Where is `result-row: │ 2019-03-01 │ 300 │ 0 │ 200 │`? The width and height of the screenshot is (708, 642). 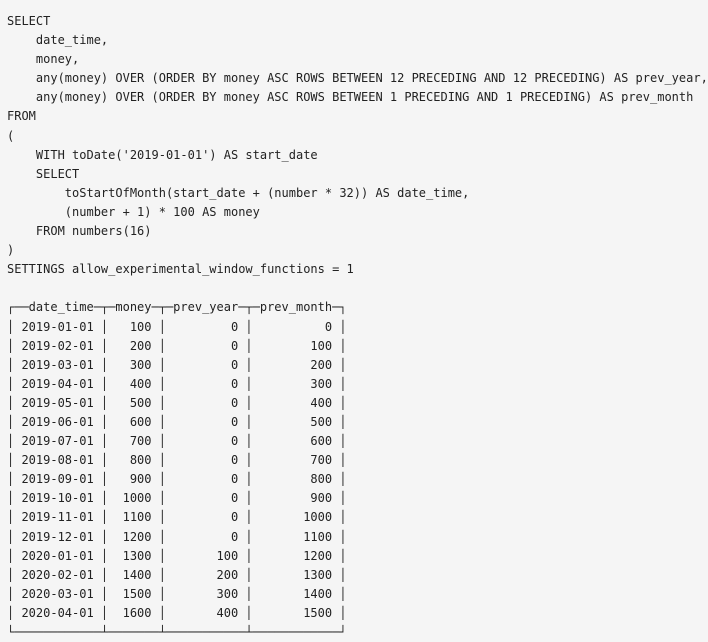 result-row: │ 2019-03-01 │ 300 │ 0 │ 200 │ is located at coordinates (177, 364).